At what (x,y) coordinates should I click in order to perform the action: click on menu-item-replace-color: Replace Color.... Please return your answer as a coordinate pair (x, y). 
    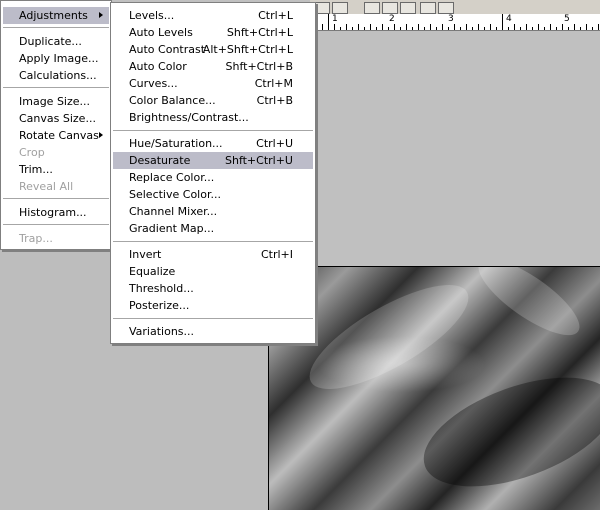
    Looking at the image, I should click on (213, 177).